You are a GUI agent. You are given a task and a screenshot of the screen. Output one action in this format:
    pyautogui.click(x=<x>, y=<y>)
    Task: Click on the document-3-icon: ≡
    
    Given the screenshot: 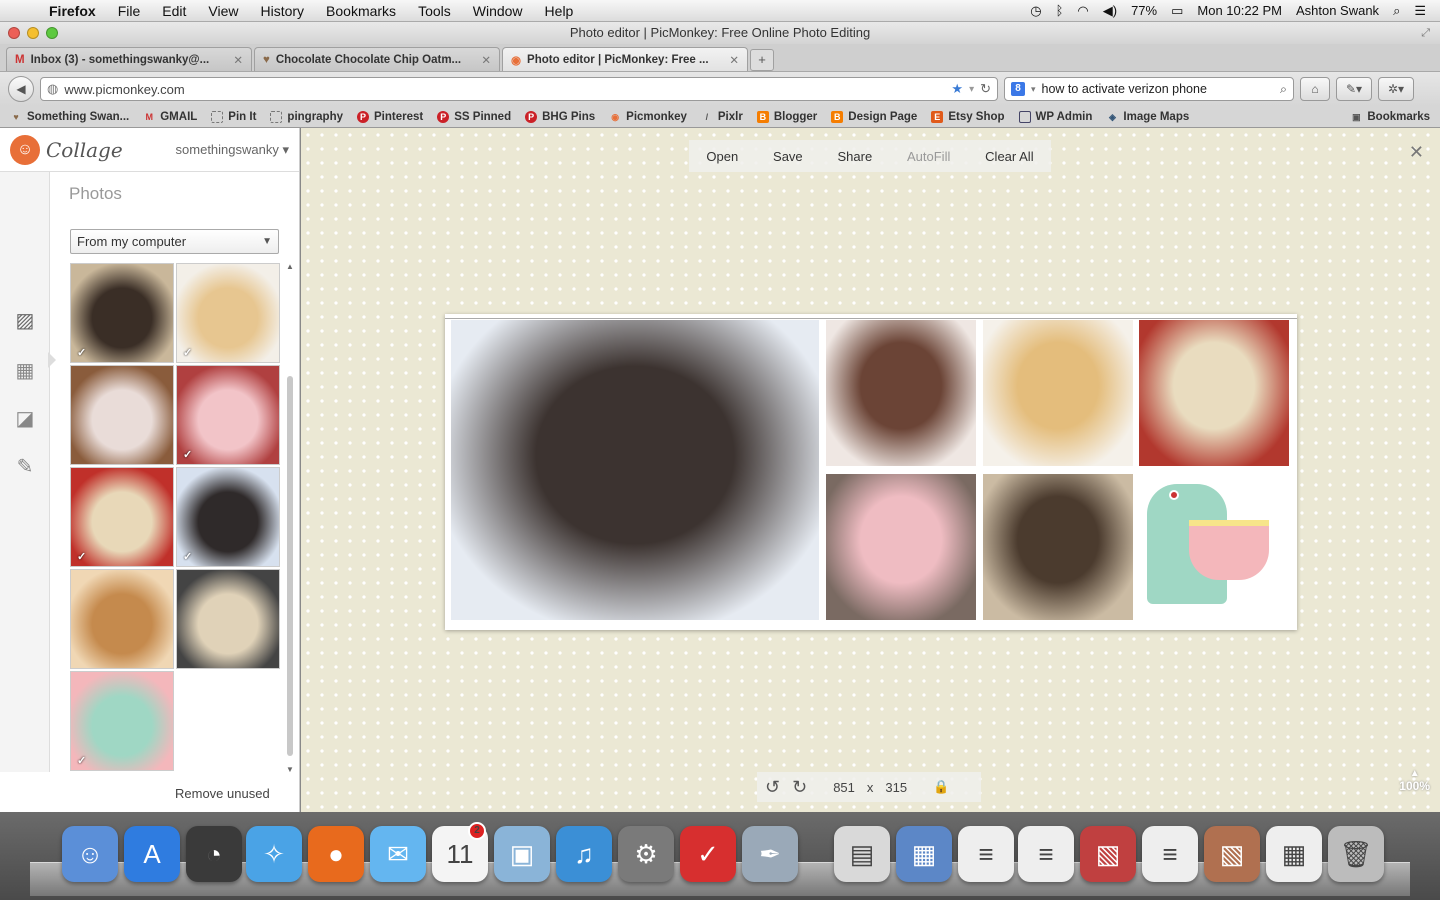 What is the action you would take?
    pyautogui.click(x=1170, y=854)
    